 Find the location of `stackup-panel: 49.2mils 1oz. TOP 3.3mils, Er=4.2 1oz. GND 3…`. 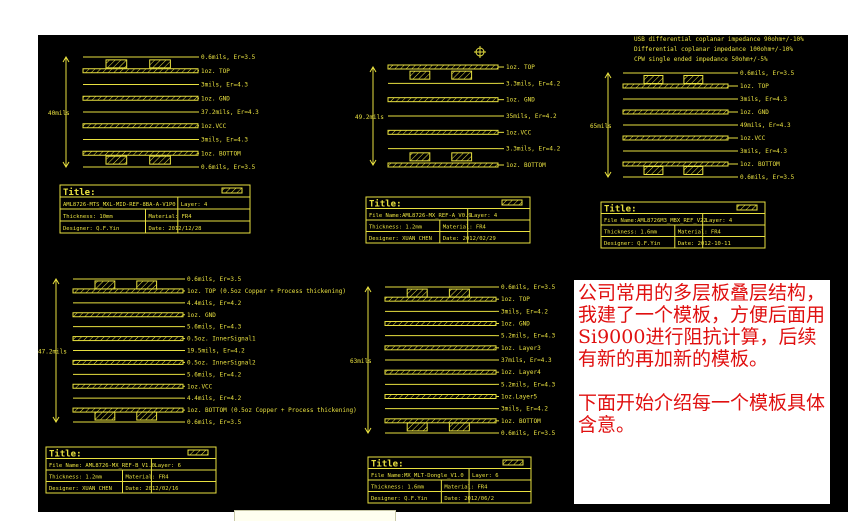

stackup-panel: 49.2mils 1oz. TOP 3.3mils, Er=4.2 1oz. GND 3… is located at coordinates (458, 154).